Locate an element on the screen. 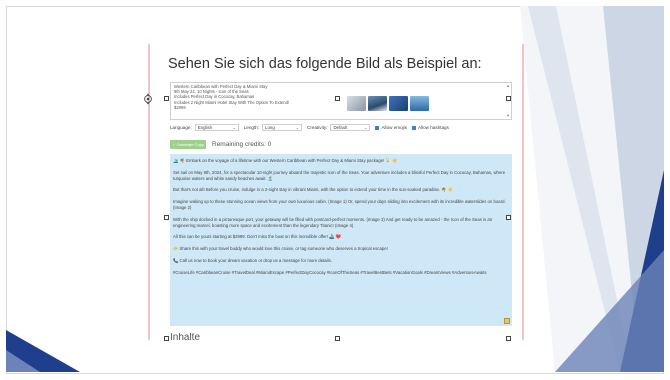 The height and width of the screenshot is (380, 670). length-label: Length: is located at coordinates (251, 127).